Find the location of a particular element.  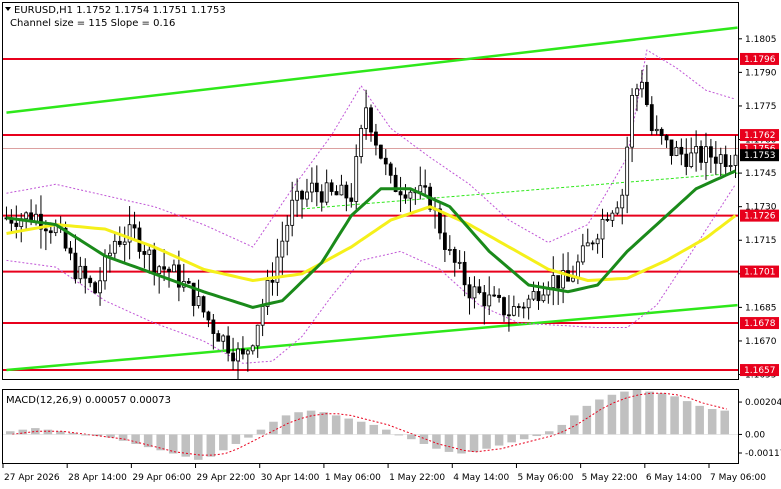

symbol-ohlc-label: EURUSD,H1 1.1752 1.1754 1.1751 1.1753 is located at coordinates (120, 10).